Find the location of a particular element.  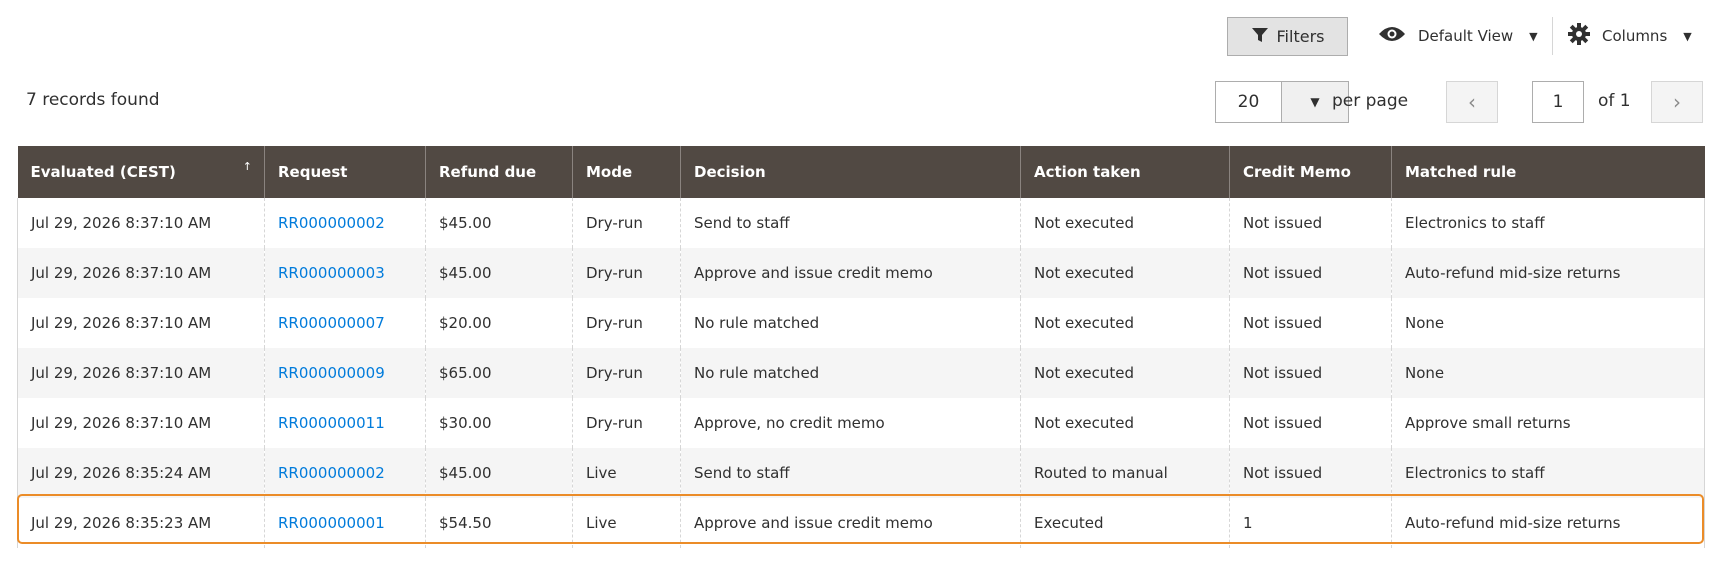

previous-page-button: ‹ is located at coordinates (1472, 102).